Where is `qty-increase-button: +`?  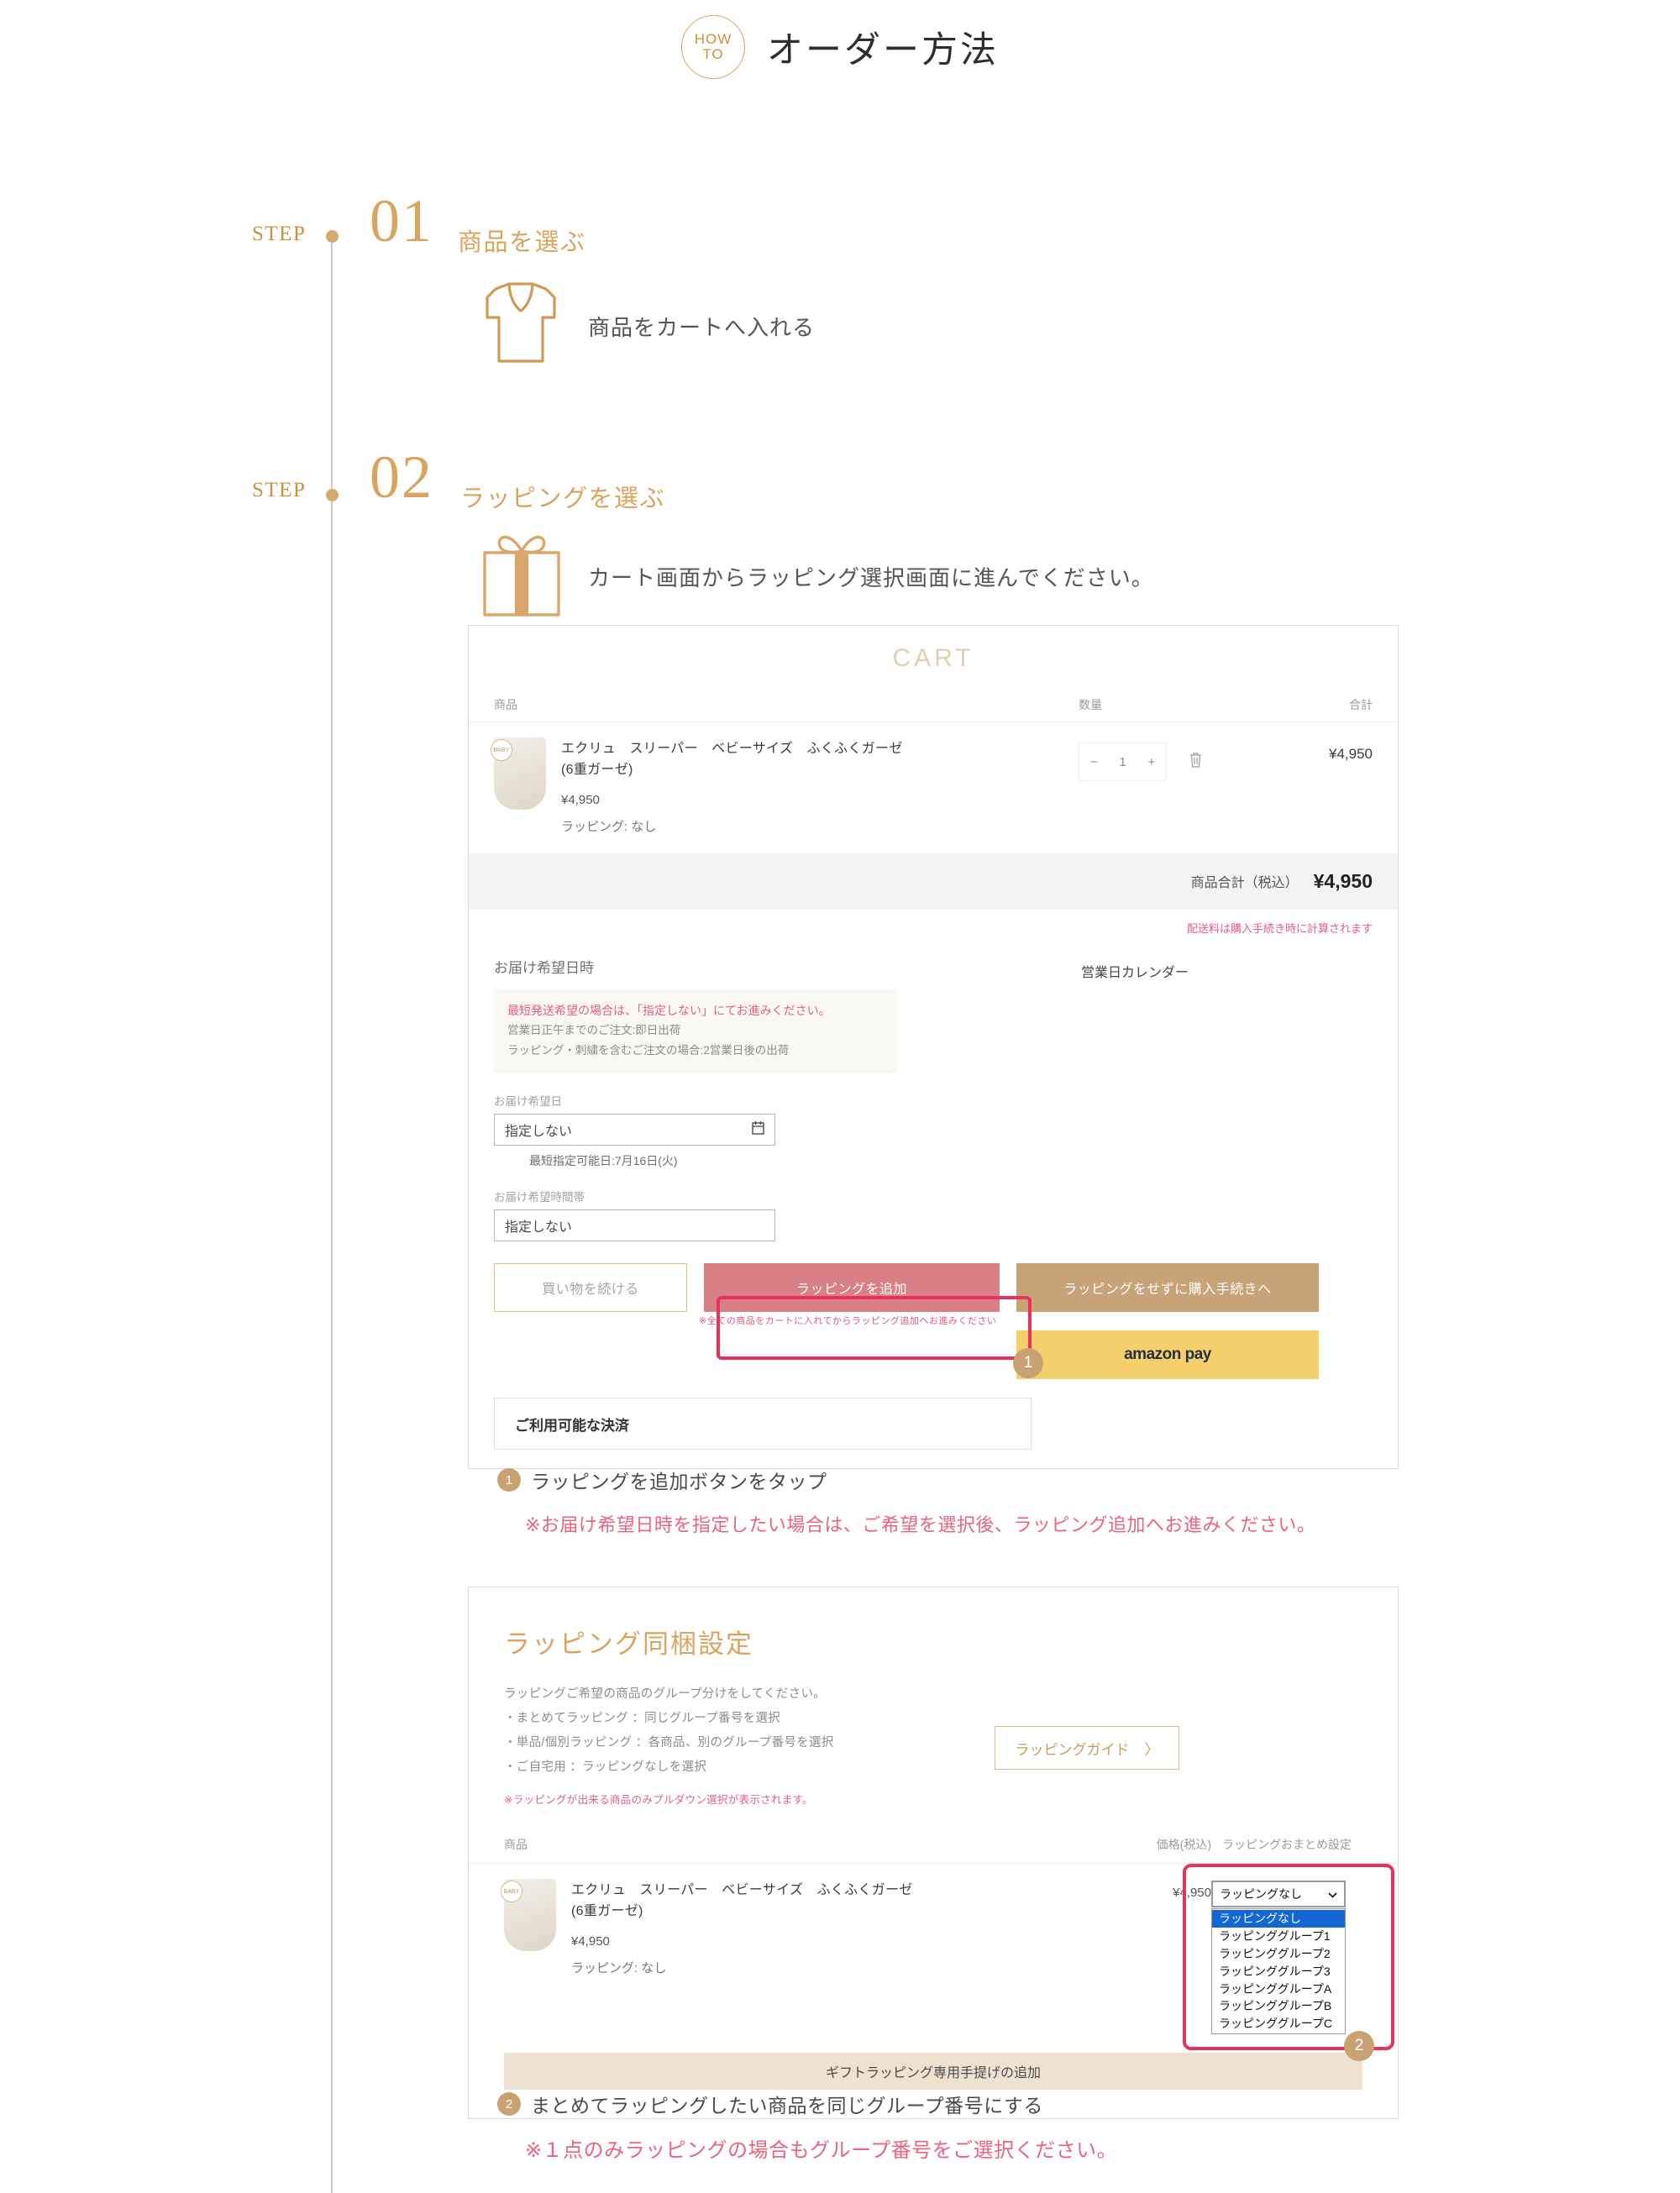 qty-increase-button: + is located at coordinates (1151, 762).